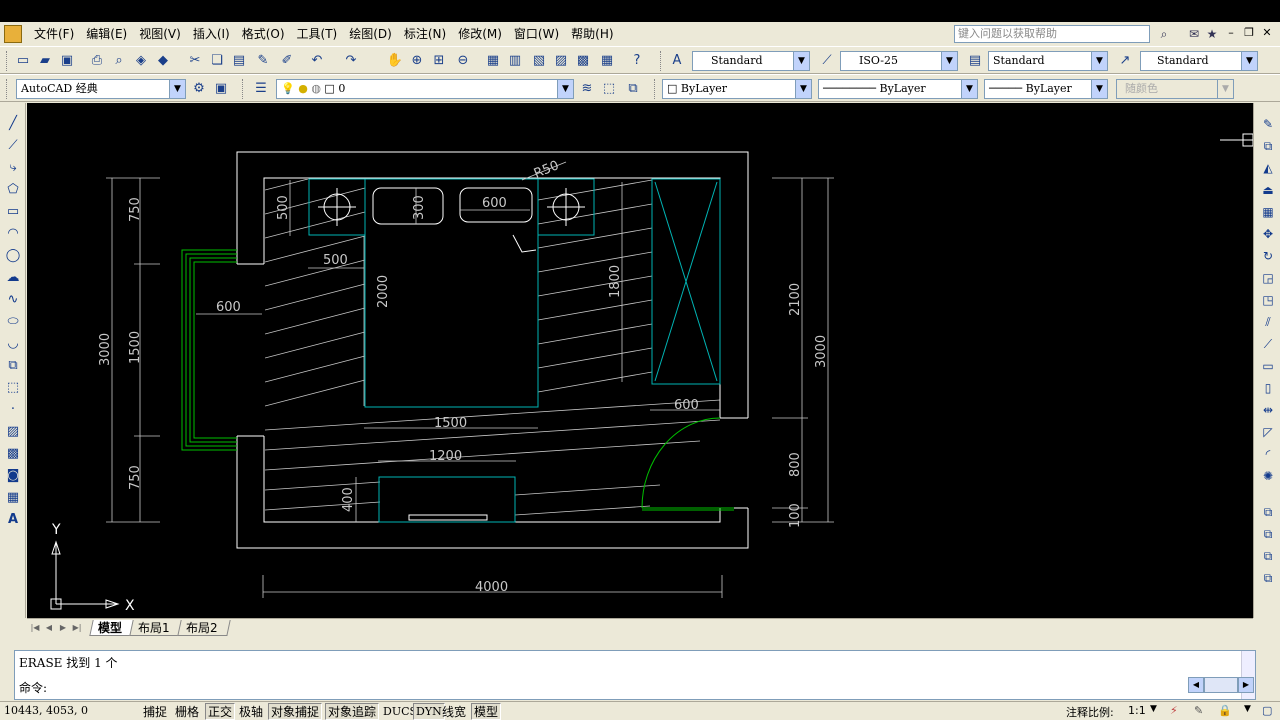  I want to click on copy-icon: ❏, so click(217, 61).